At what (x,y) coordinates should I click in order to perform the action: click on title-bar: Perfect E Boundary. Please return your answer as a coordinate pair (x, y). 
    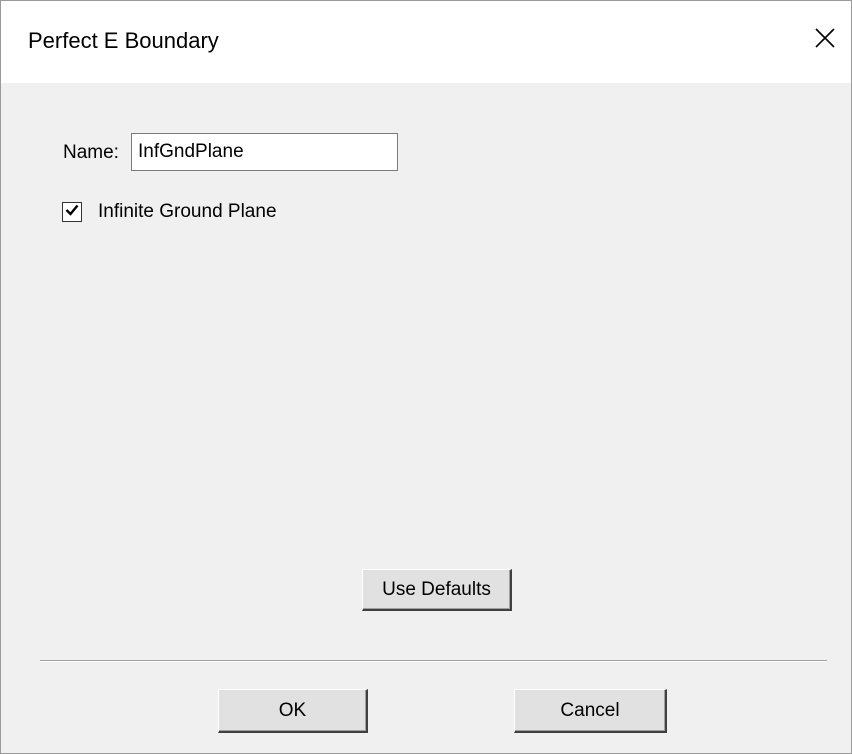
    Looking at the image, I should click on (426, 42).